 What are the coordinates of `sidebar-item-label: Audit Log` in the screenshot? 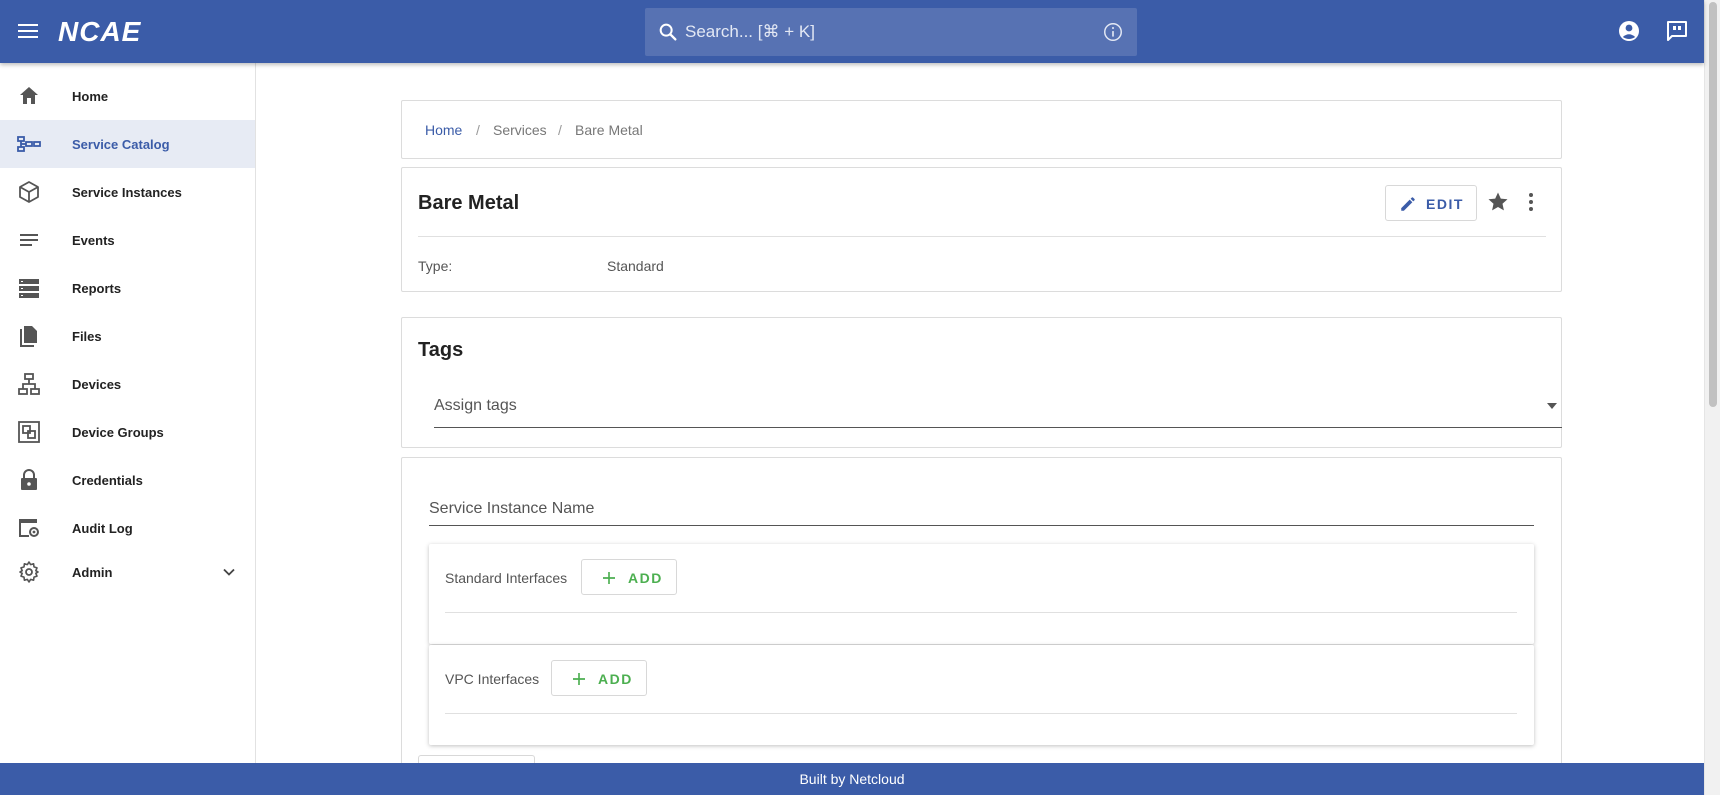 It's located at (102, 528).